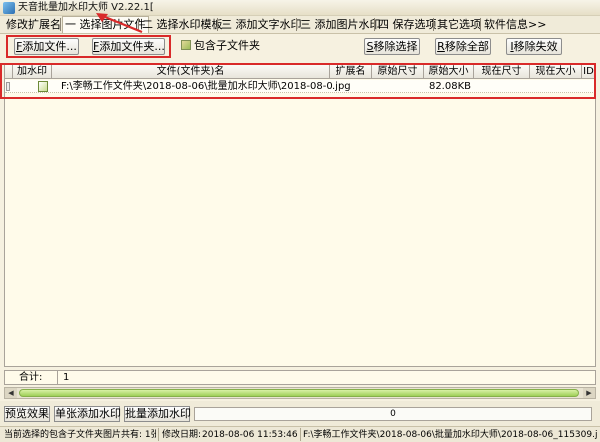 This screenshot has width=600, height=442. Describe the element at coordinates (181, 435) in the screenshot. I see `status-mod-date-label: 修改日期:` at that location.